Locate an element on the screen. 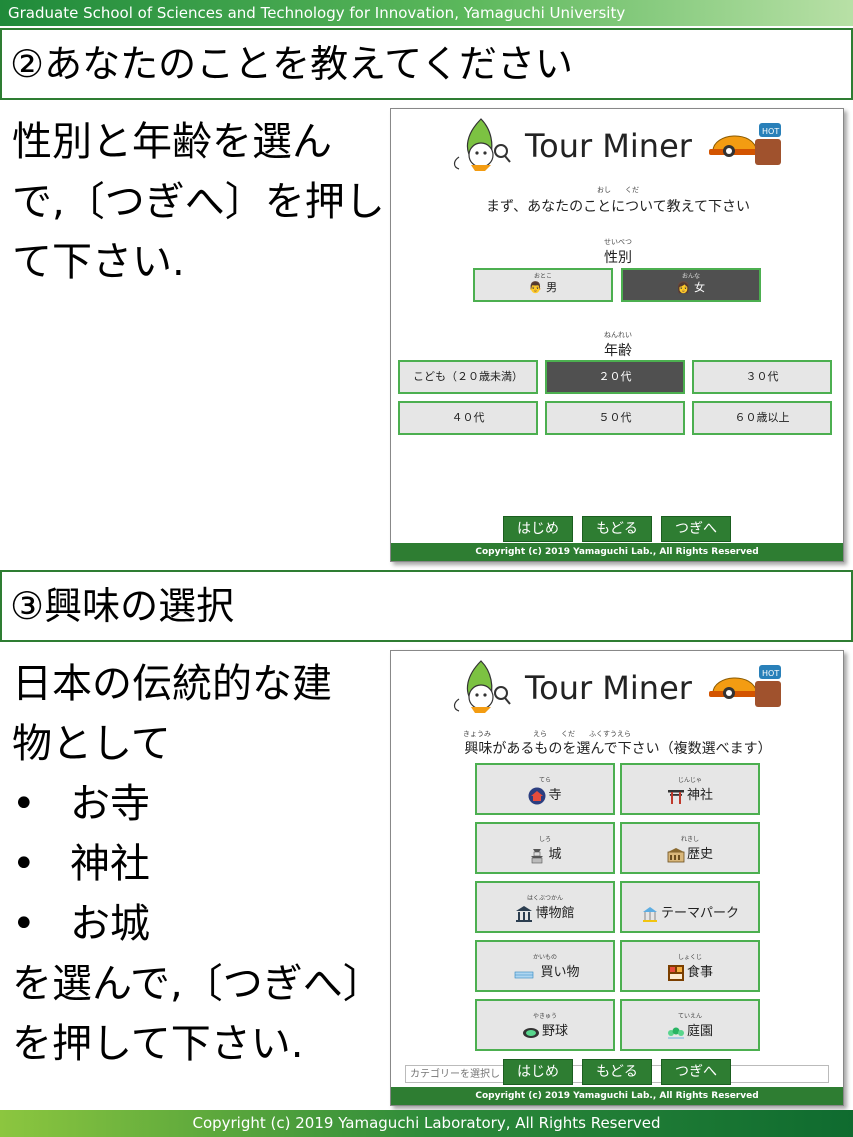  ruby-text: しょくじ is located at coordinates (689, 957).